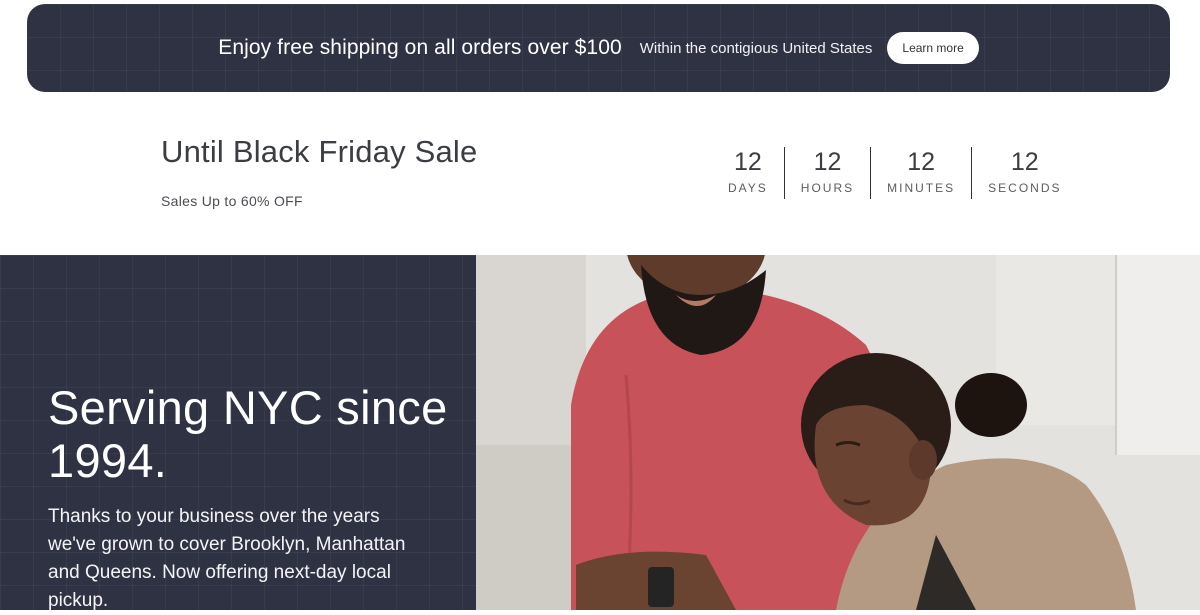 The image size is (1200, 615). What do you see at coordinates (1024, 162) in the screenshot?
I see `countdown-seconds-value: 12` at bounding box center [1024, 162].